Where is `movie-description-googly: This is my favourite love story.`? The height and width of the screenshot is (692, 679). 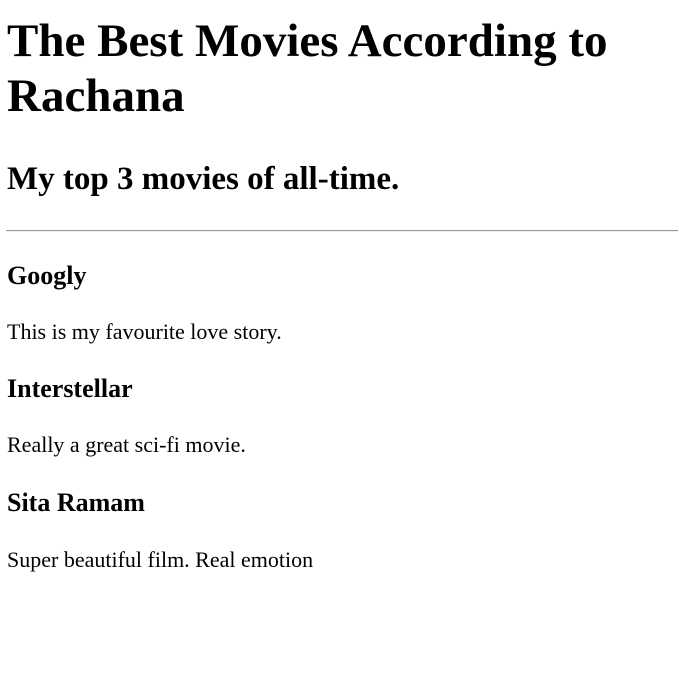 movie-description-googly: This is my favourite love story. is located at coordinates (144, 331).